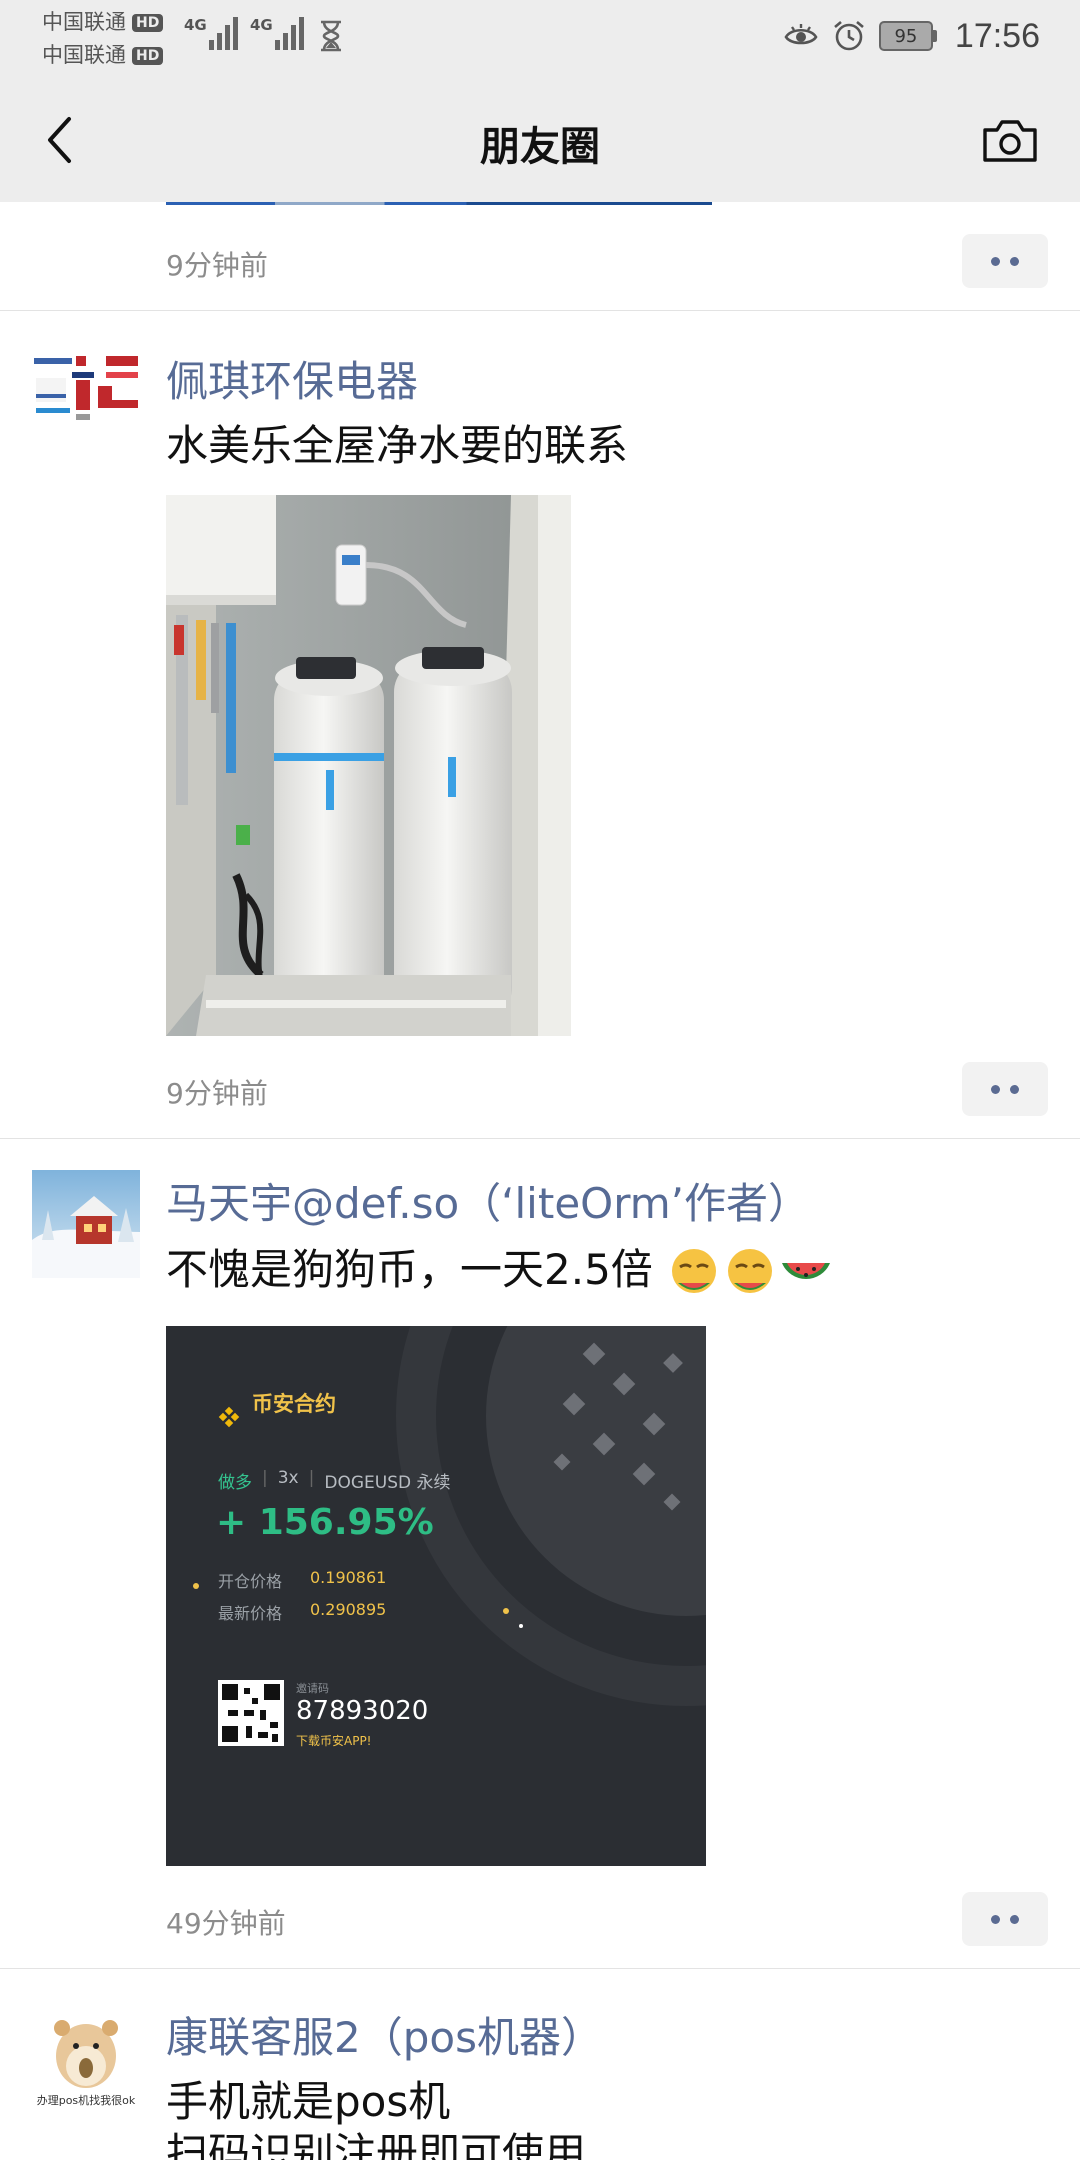 Image resolution: width=1080 pixels, height=2160 pixels. What do you see at coordinates (211, 33) in the screenshot?
I see `signal-1-icon: 4G` at bounding box center [211, 33].